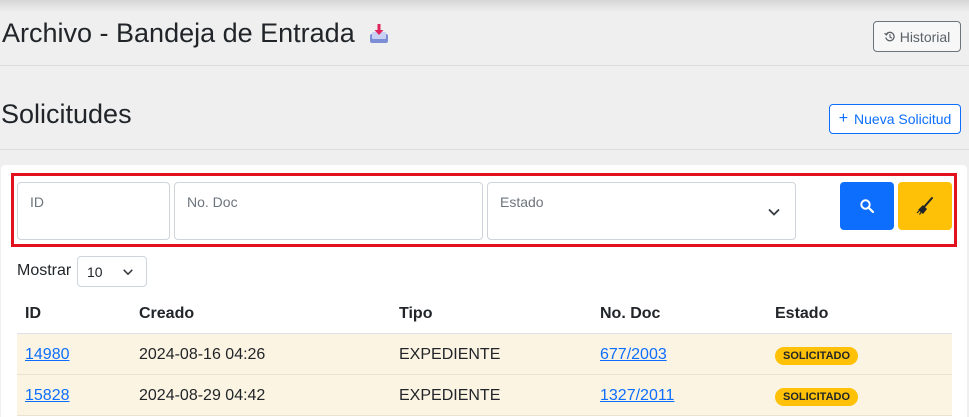  What do you see at coordinates (801, 314) in the screenshot?
I see `column-header-estado: Estado` at bounding box center [801, 314].